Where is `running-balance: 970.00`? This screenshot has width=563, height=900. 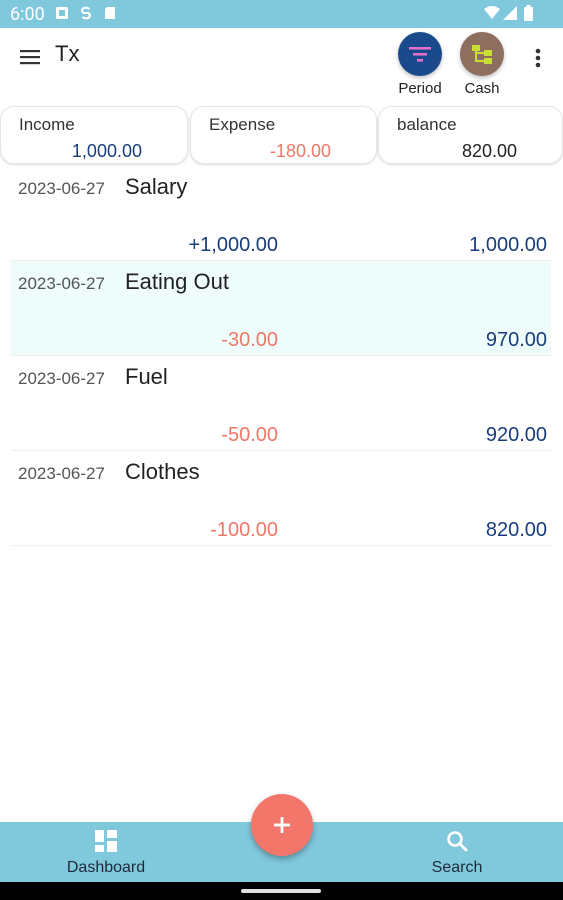 running-balance: 970.00 is located at coordinates (516, 340).